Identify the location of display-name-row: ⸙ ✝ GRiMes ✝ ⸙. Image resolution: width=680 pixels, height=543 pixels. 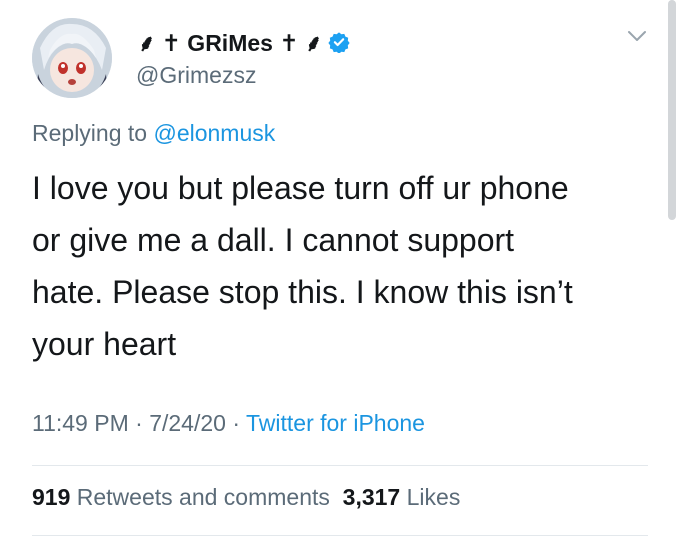
(244, 42).